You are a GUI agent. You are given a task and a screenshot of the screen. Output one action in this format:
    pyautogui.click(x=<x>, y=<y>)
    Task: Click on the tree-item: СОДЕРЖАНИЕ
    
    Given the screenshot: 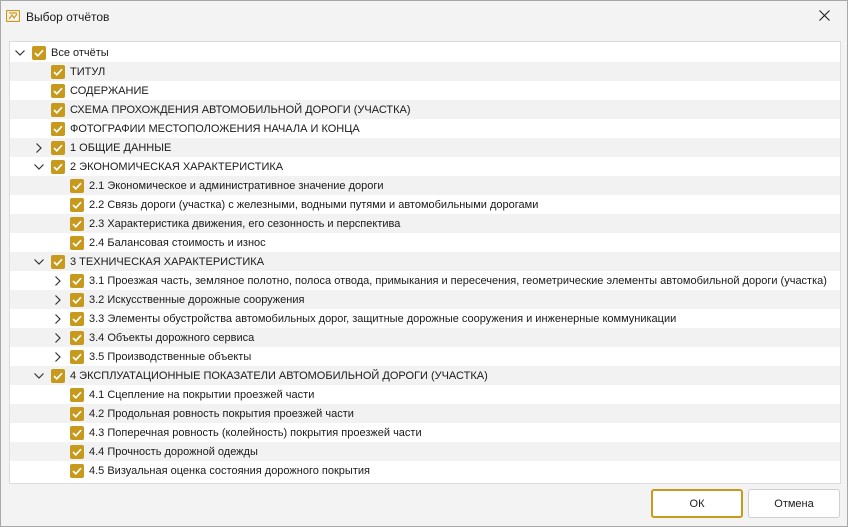 What is the action you would take?
    pyautogui.click(x=425, y=90)
    